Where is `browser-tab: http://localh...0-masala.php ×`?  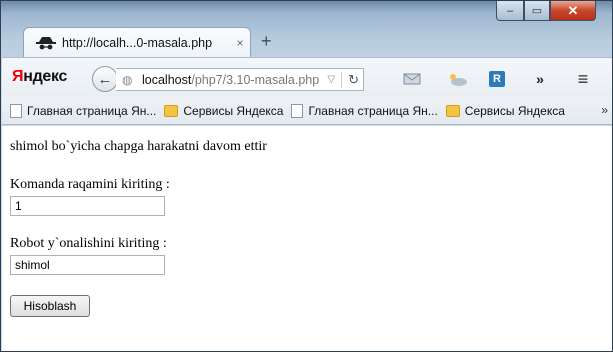 browser-tab: http://localh...0-masala.php × is located at coordinates (137, 42).